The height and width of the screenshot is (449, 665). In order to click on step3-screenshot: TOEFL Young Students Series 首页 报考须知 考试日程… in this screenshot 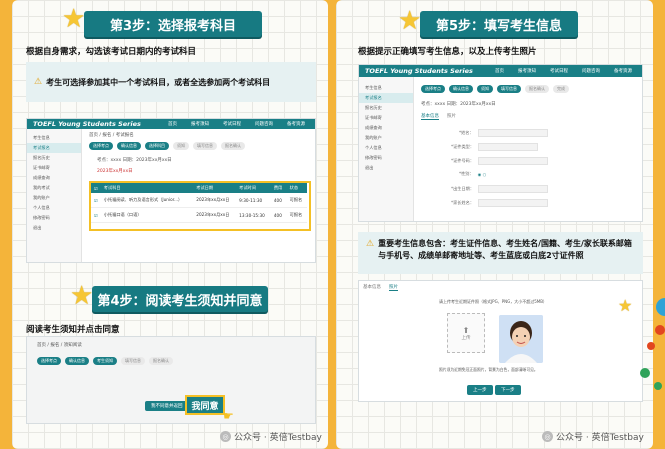, I will do `click(171, 190)`.